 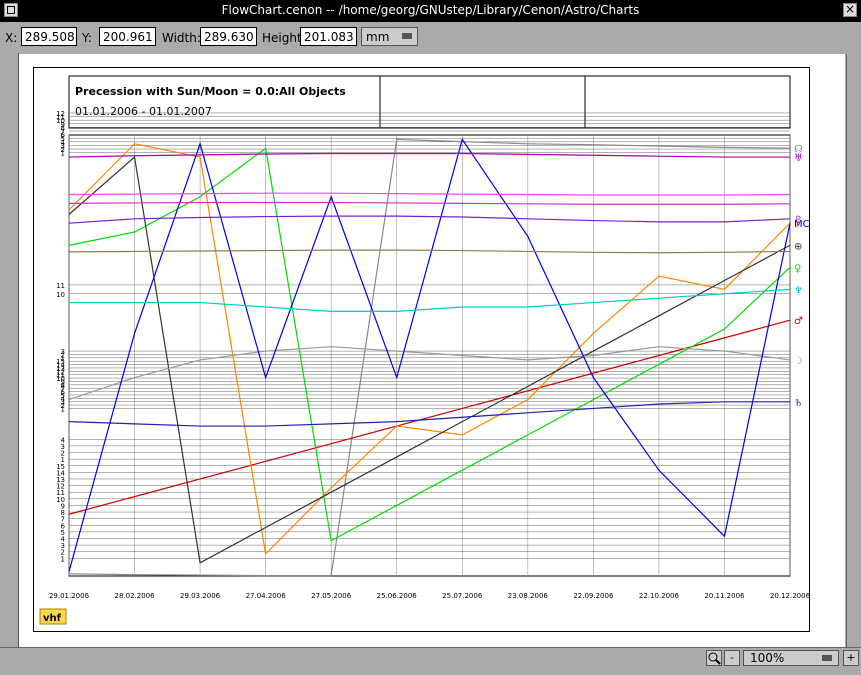 I want to click on y-field: 200.961, so click(x=127, y=36).